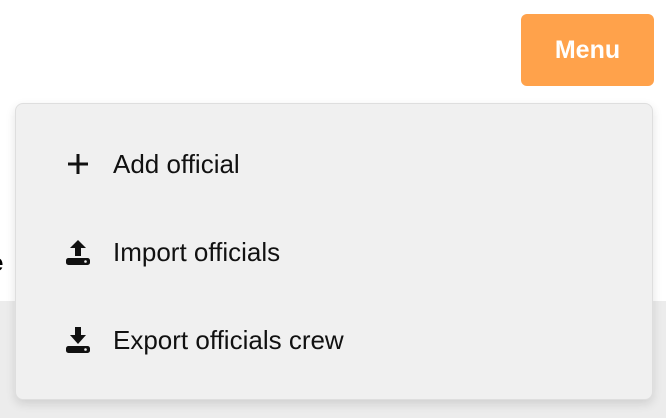 This screenshot has width=666, height=418. I want to click on upload-icon, so click(78, 252).